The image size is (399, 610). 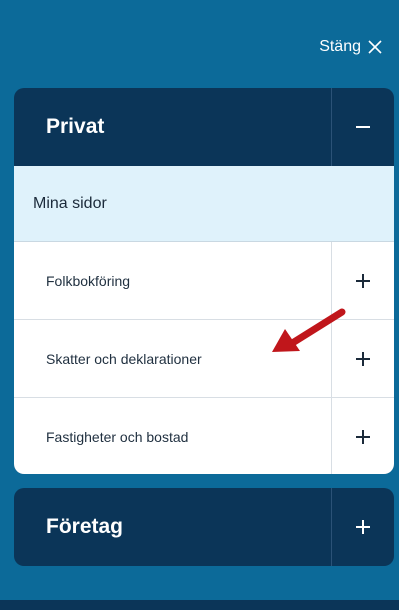 I want to click on foretag-panel: Företag, so click(x=204, y=527).